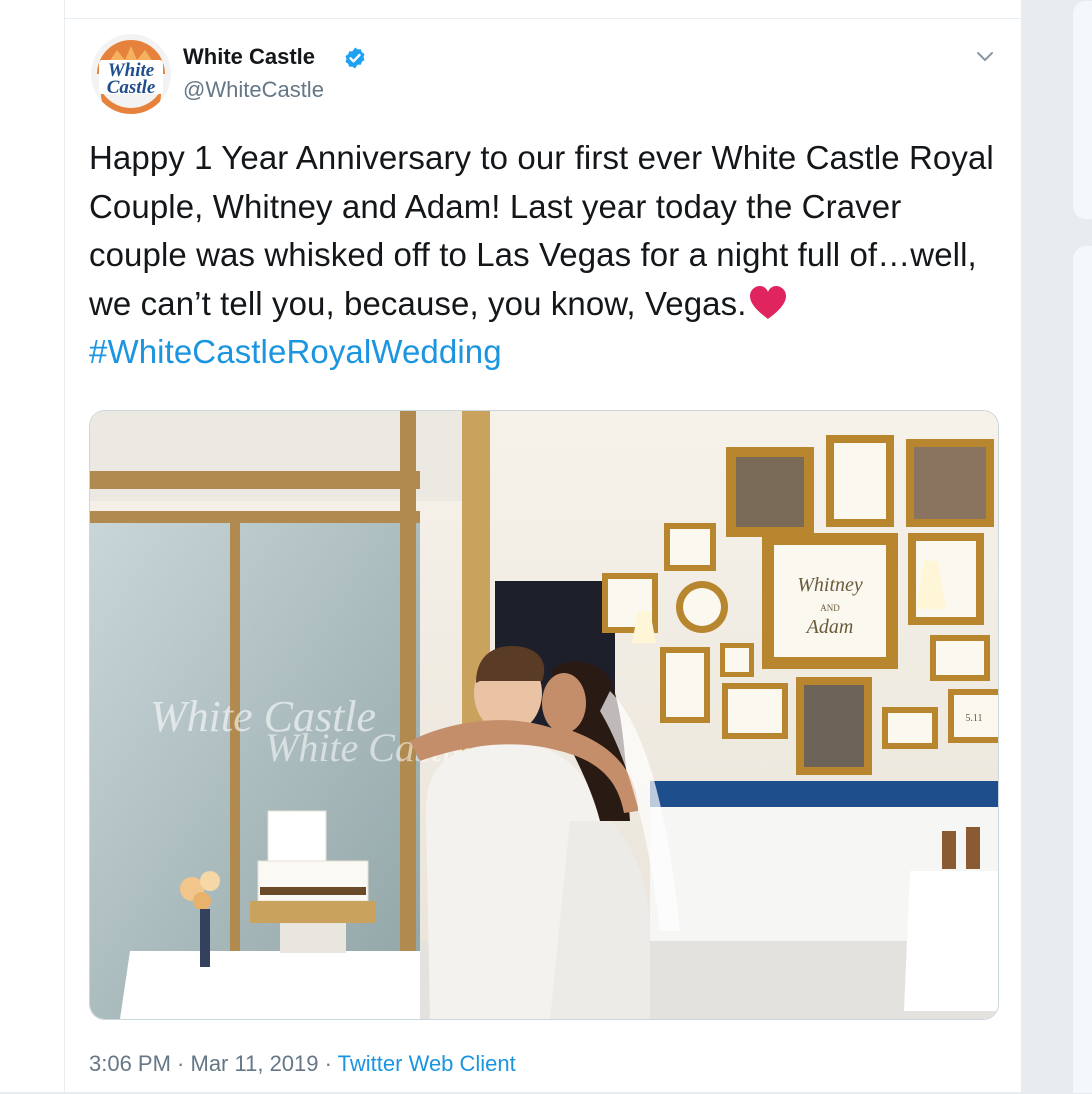 This screenshot has width=1092, height=1094. I want to click on svg-text: Castle, so click(131, 87).